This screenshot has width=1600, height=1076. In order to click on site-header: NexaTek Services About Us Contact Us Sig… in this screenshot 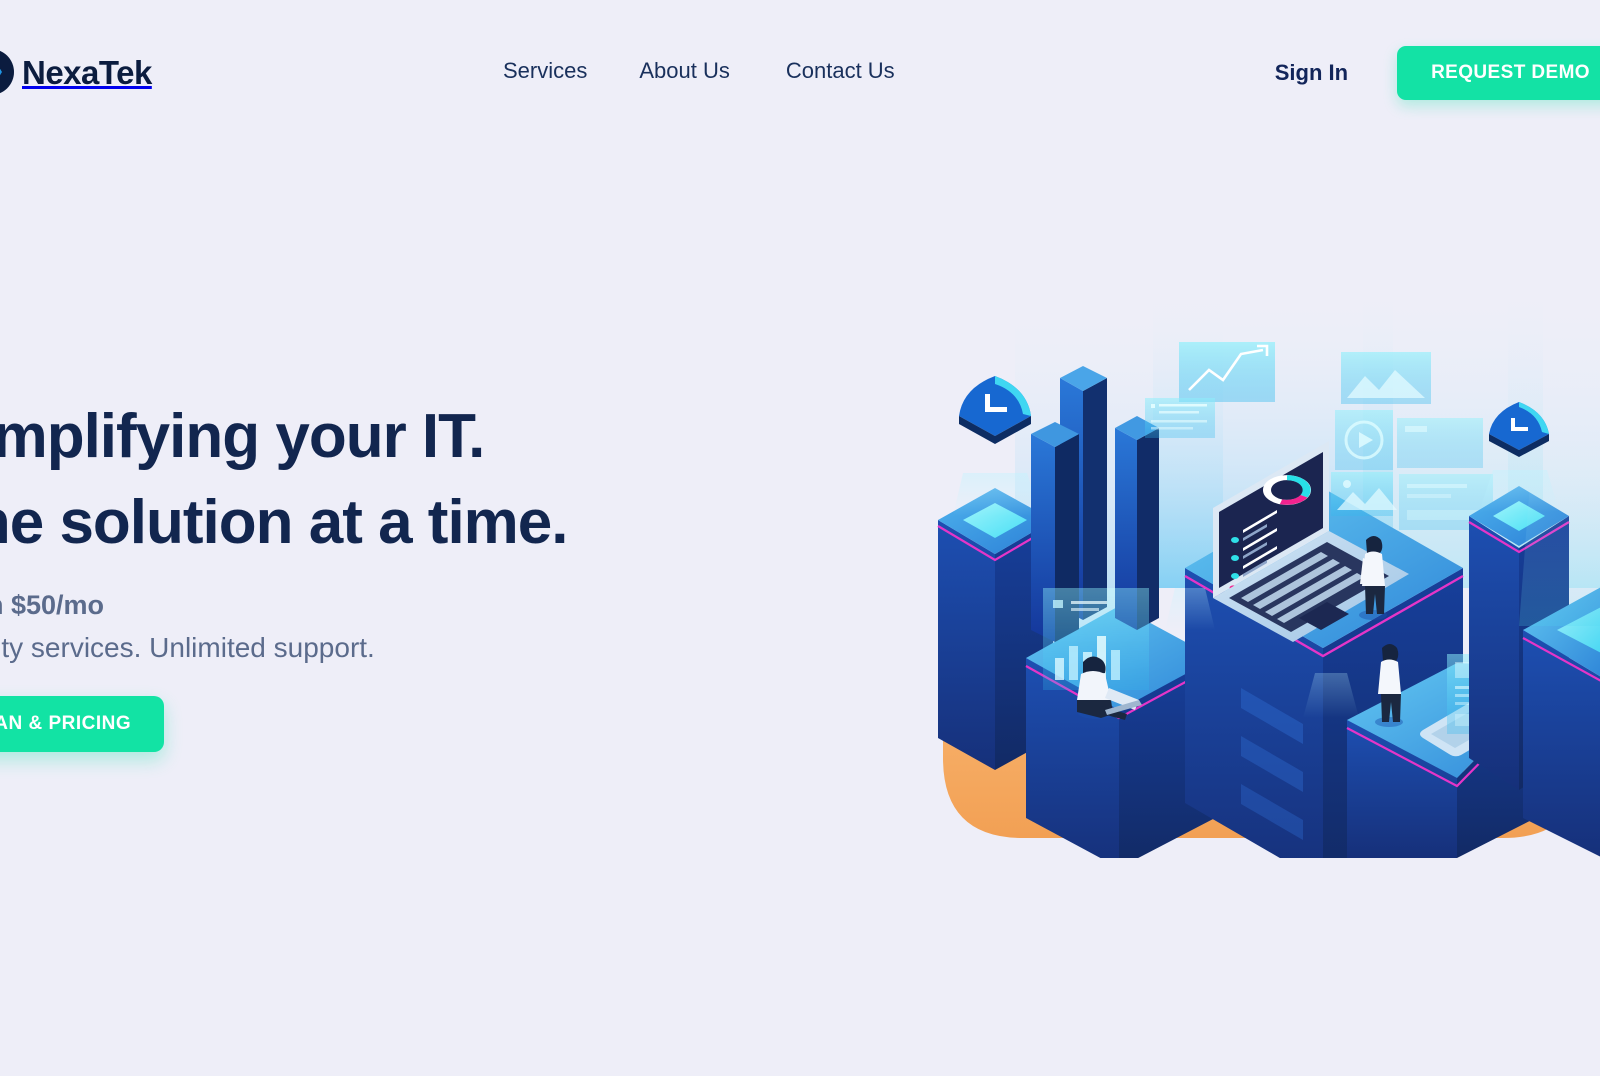, I will do `click(800, 73)`.